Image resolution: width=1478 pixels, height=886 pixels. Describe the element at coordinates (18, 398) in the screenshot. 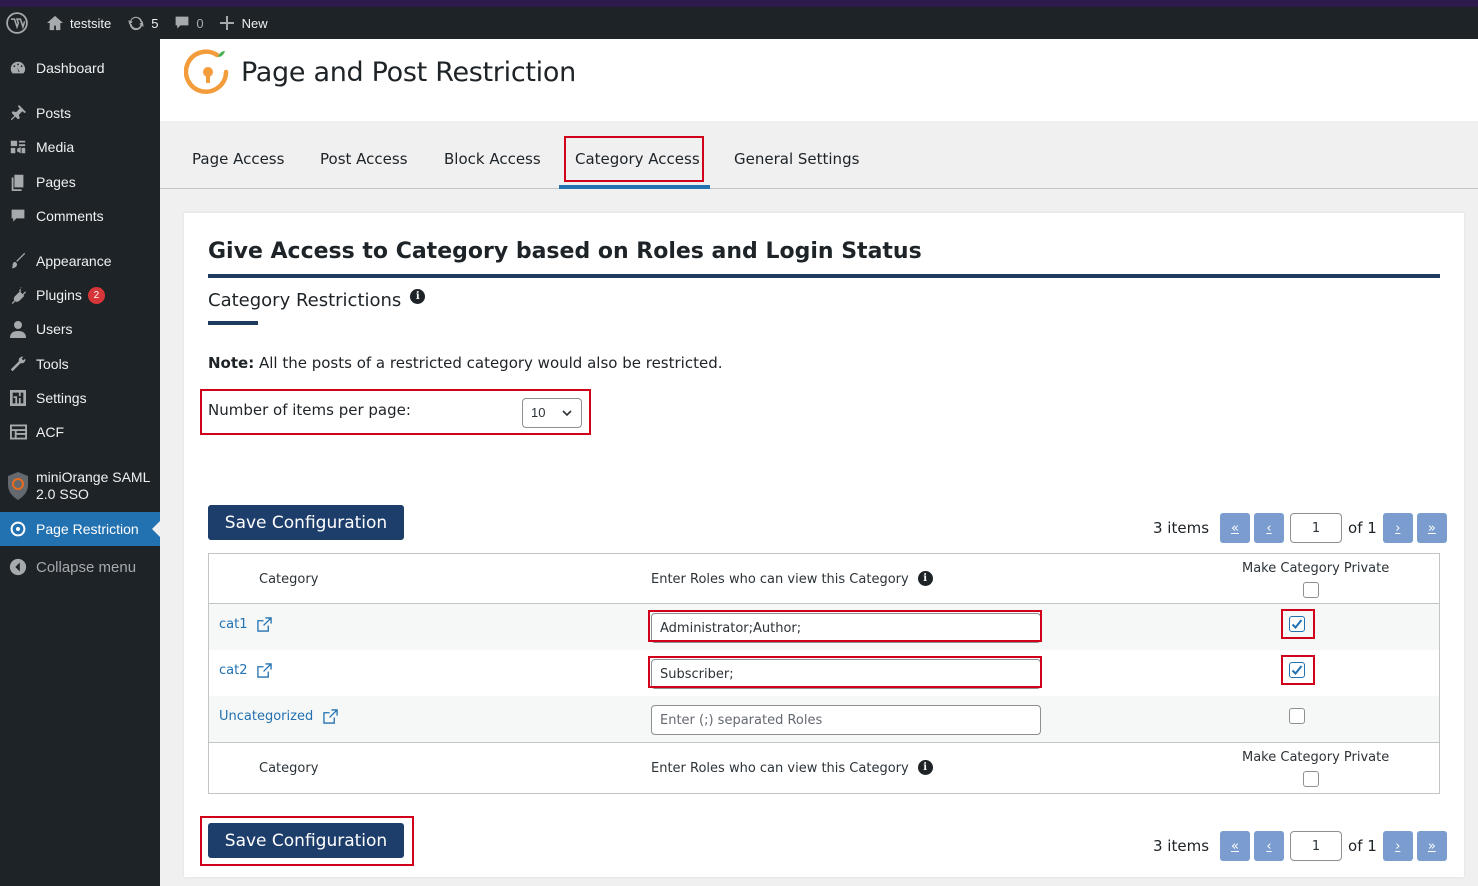

I see `settings-icon` at that location.